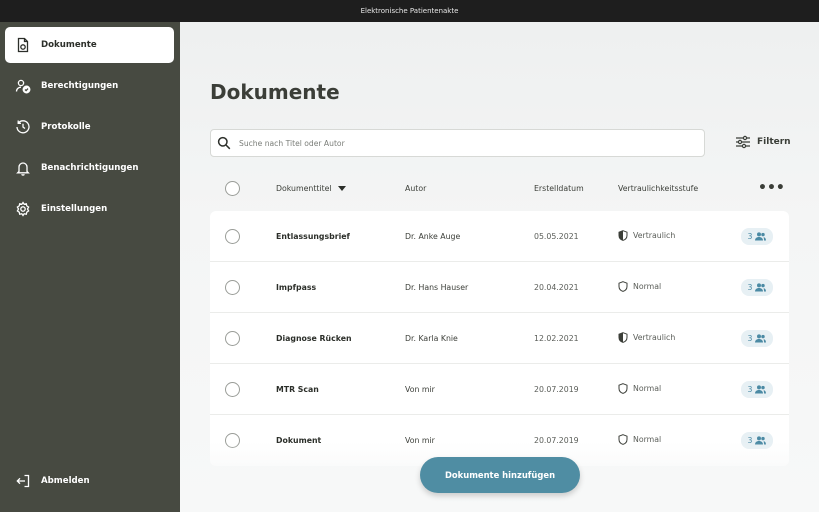 The width and height of the screenshot is (819, 512). I want to click on sidebar-item-label: Berechtigungen, so click(80, 86).